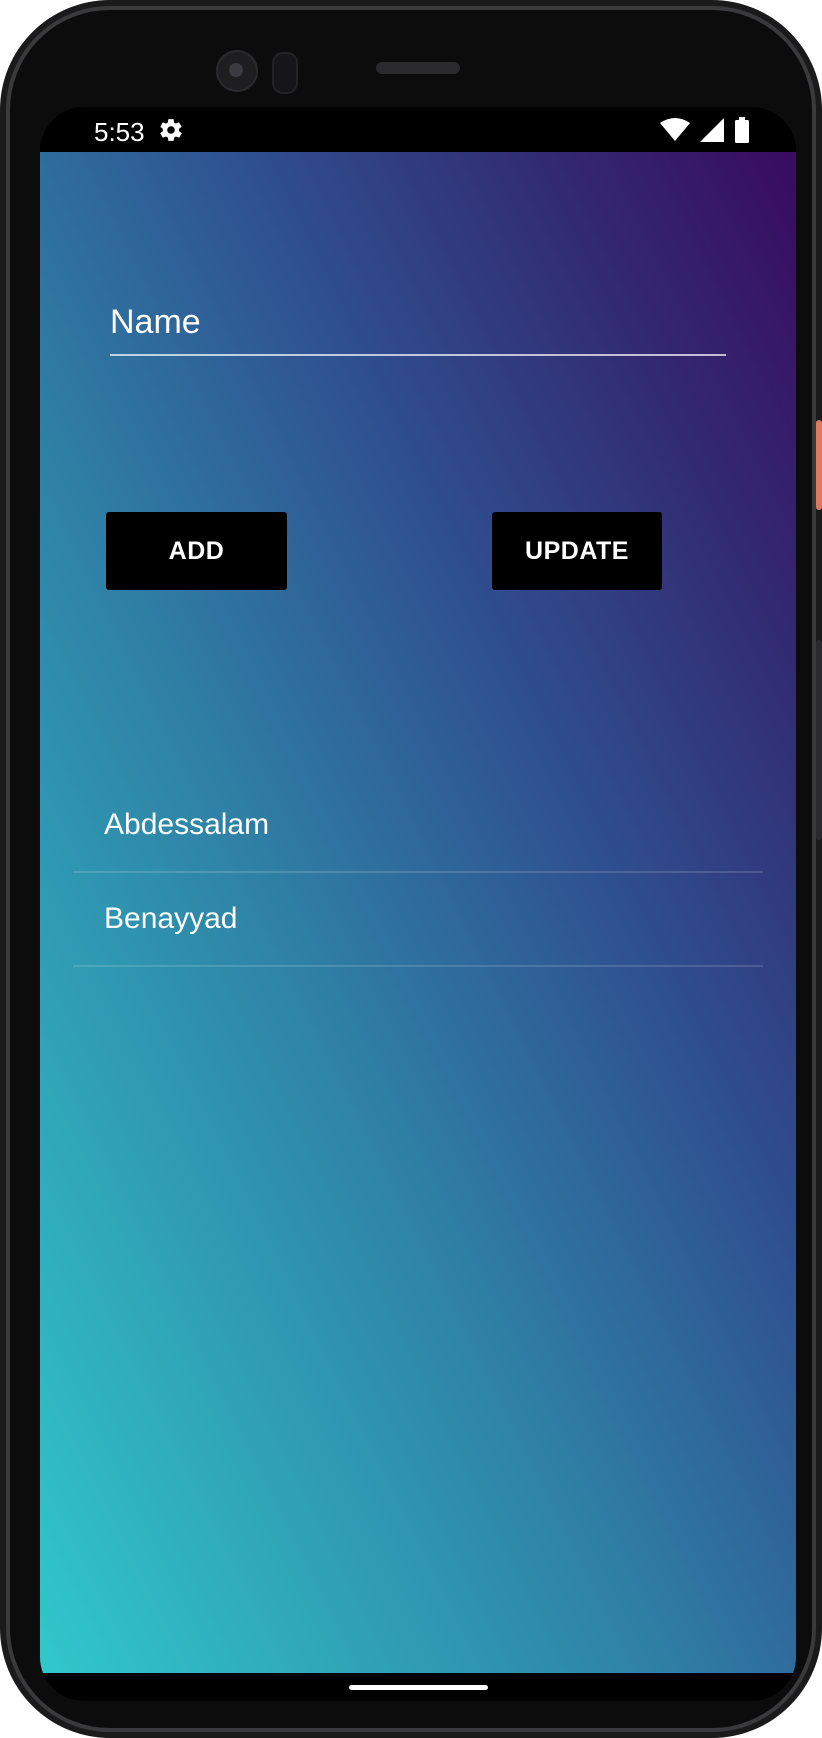  I want to click on name-field, so click(418, 324).